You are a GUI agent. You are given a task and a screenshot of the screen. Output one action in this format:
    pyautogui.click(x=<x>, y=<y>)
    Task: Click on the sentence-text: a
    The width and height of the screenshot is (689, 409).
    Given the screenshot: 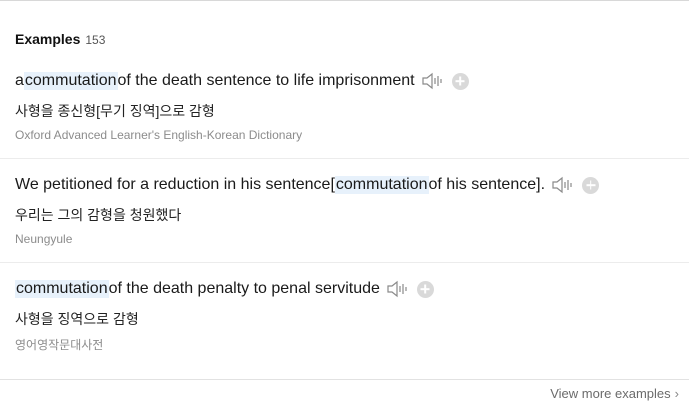 What is the action you would take?
    pyautogui.click(x=19, y=80)
    